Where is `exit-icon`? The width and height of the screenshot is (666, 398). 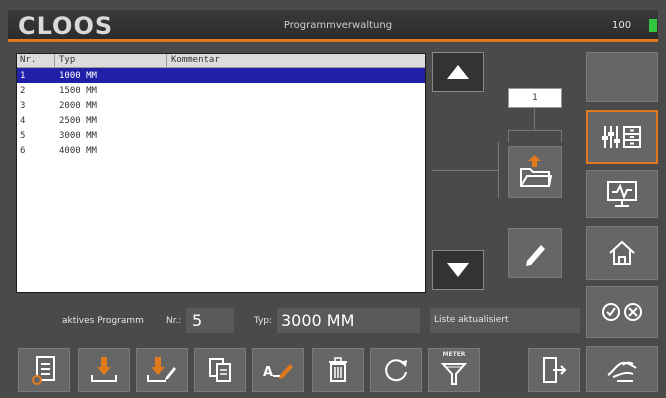
exit-icon is located at coordinates (555, 370).